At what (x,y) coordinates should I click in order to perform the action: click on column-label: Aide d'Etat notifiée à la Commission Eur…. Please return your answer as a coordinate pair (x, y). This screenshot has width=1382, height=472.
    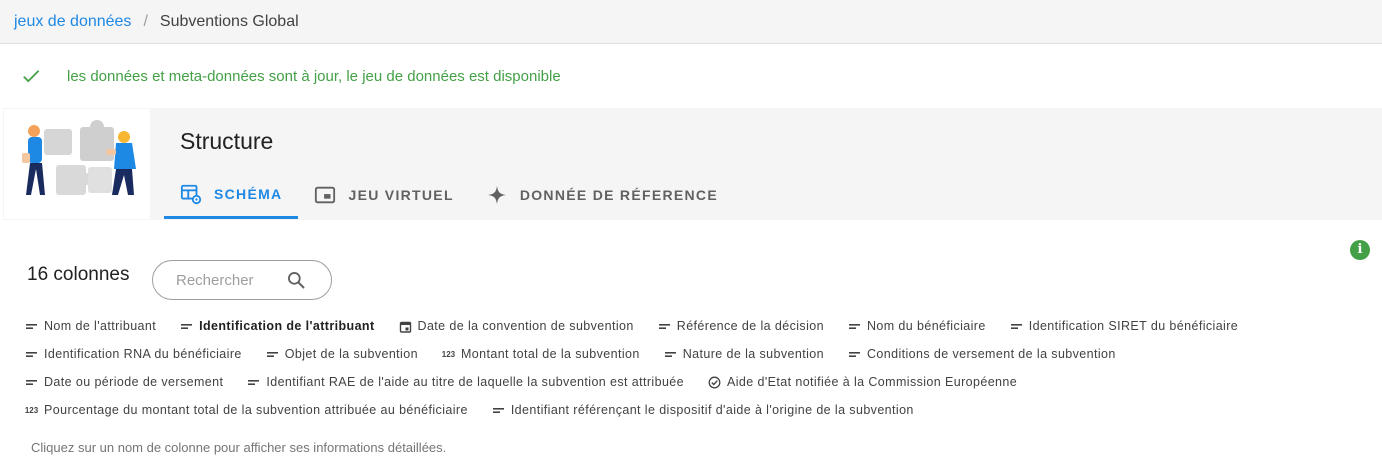
    Looking at the image, I should click on (872, 382).